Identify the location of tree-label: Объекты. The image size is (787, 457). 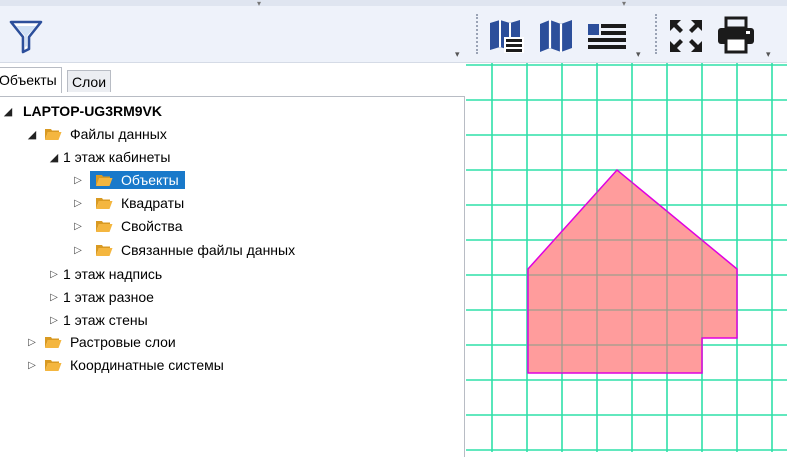
(150, 180).